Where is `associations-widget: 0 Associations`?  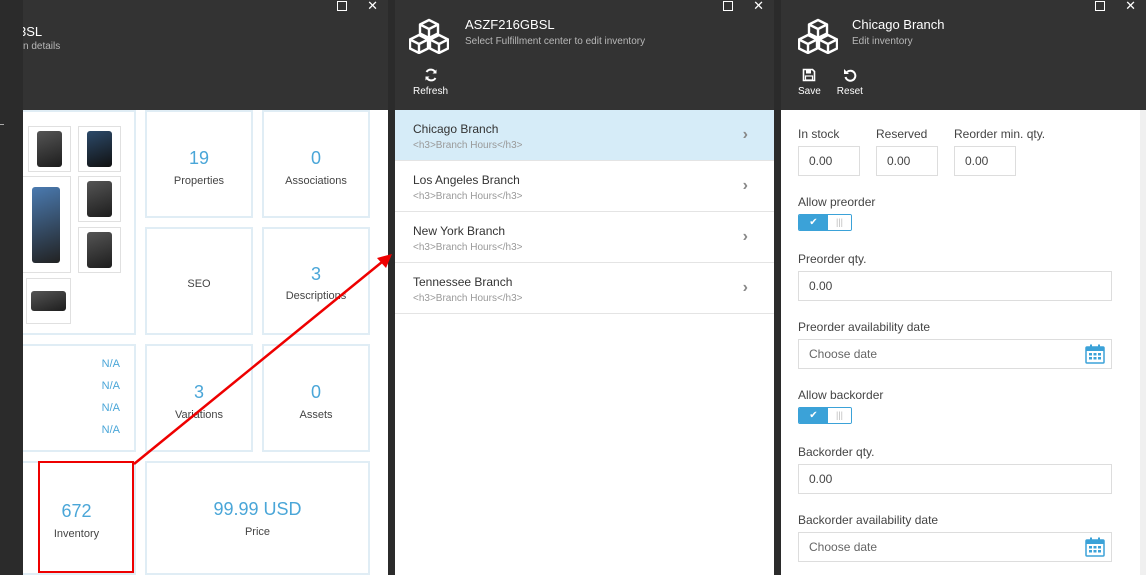 associations-widget: 0 Associations is located at coordinates (316, 164).